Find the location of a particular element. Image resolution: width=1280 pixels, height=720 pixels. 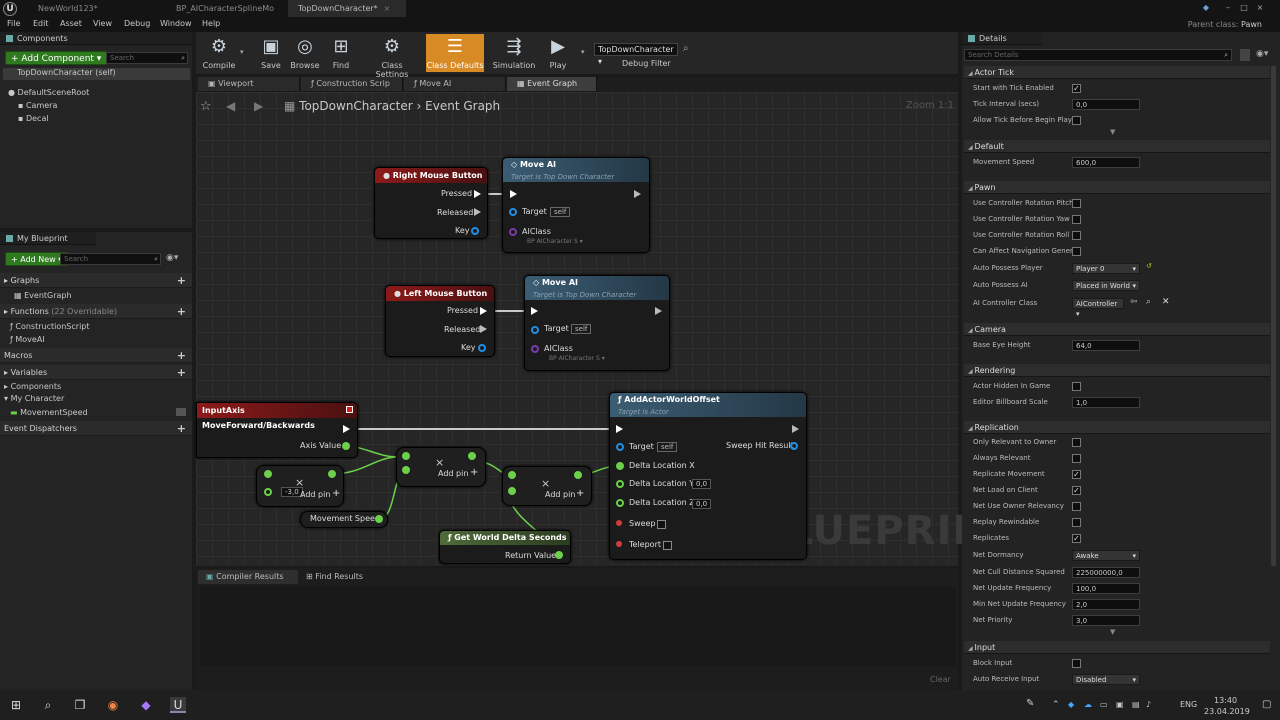

ai-controller-dropdown: AIController ▾ is located at coordinates (1098, 308).